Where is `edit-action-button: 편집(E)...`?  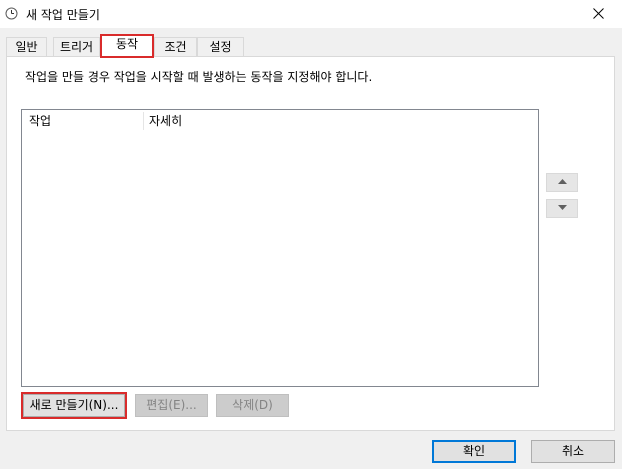
edit-action-button: 편집(E)... is located at coordinates (171, 405).